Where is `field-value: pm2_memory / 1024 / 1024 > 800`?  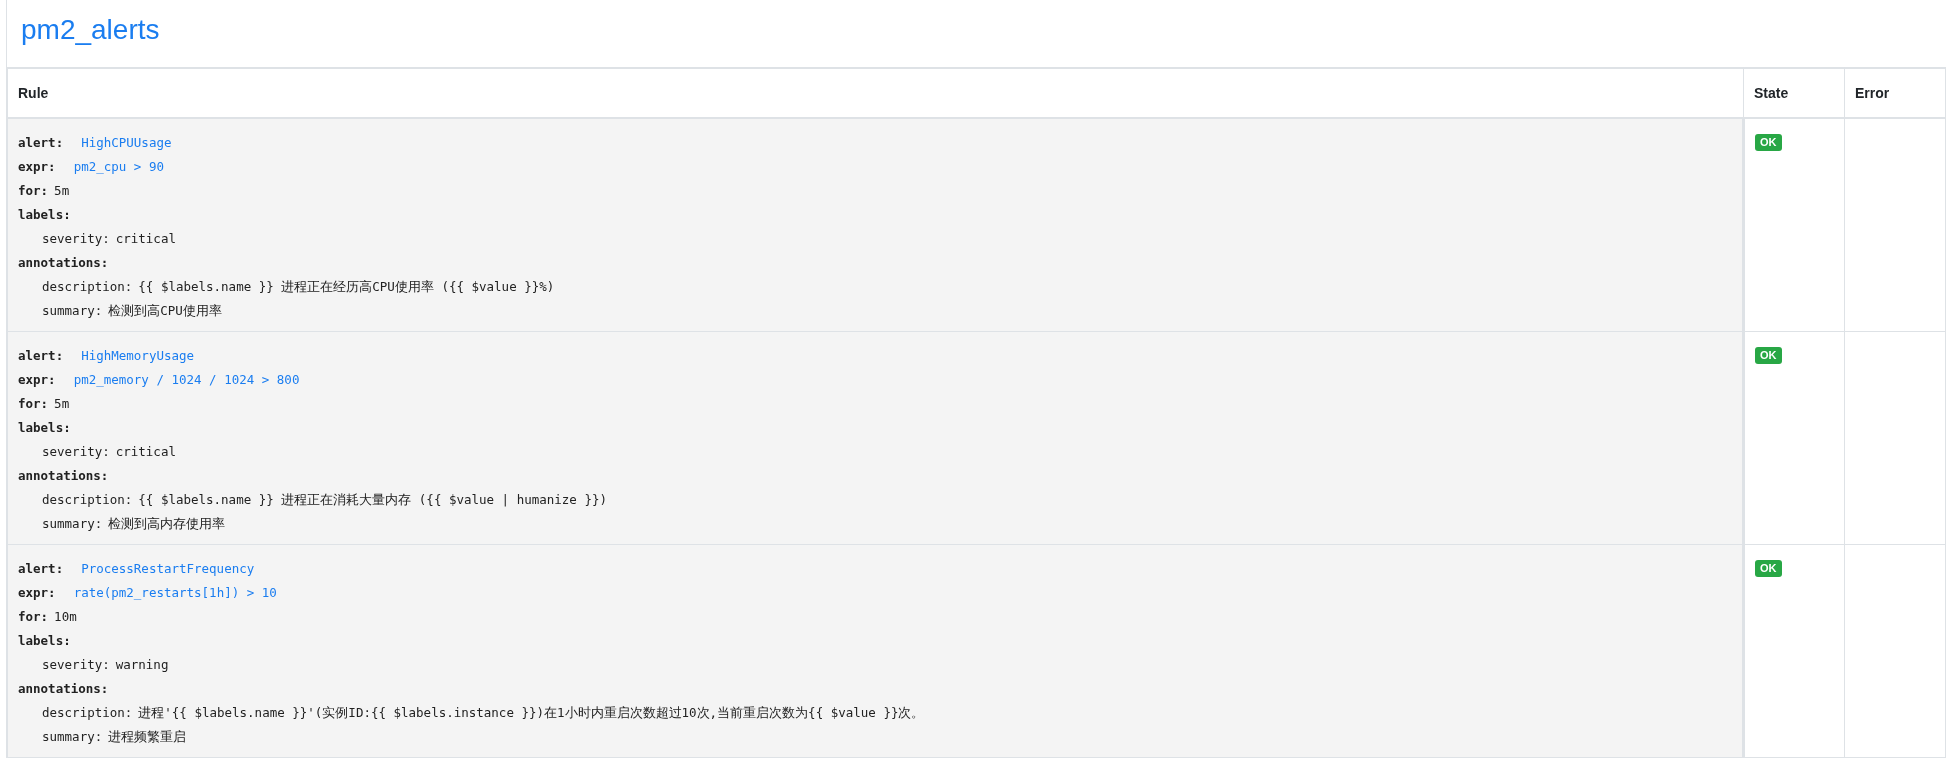
field-value: pm2_memory / 1024 / 1024 > 800 is located at coordinates (186, 379).